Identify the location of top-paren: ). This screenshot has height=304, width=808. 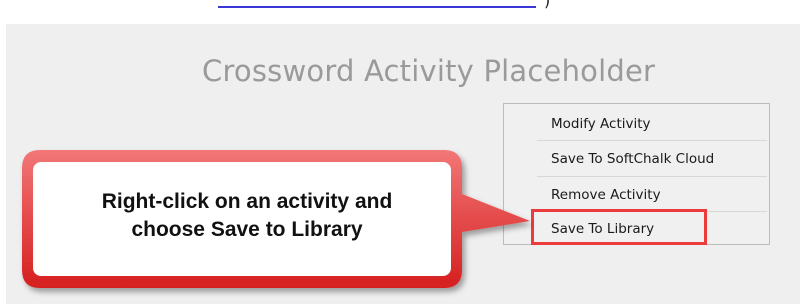
(547, 5).